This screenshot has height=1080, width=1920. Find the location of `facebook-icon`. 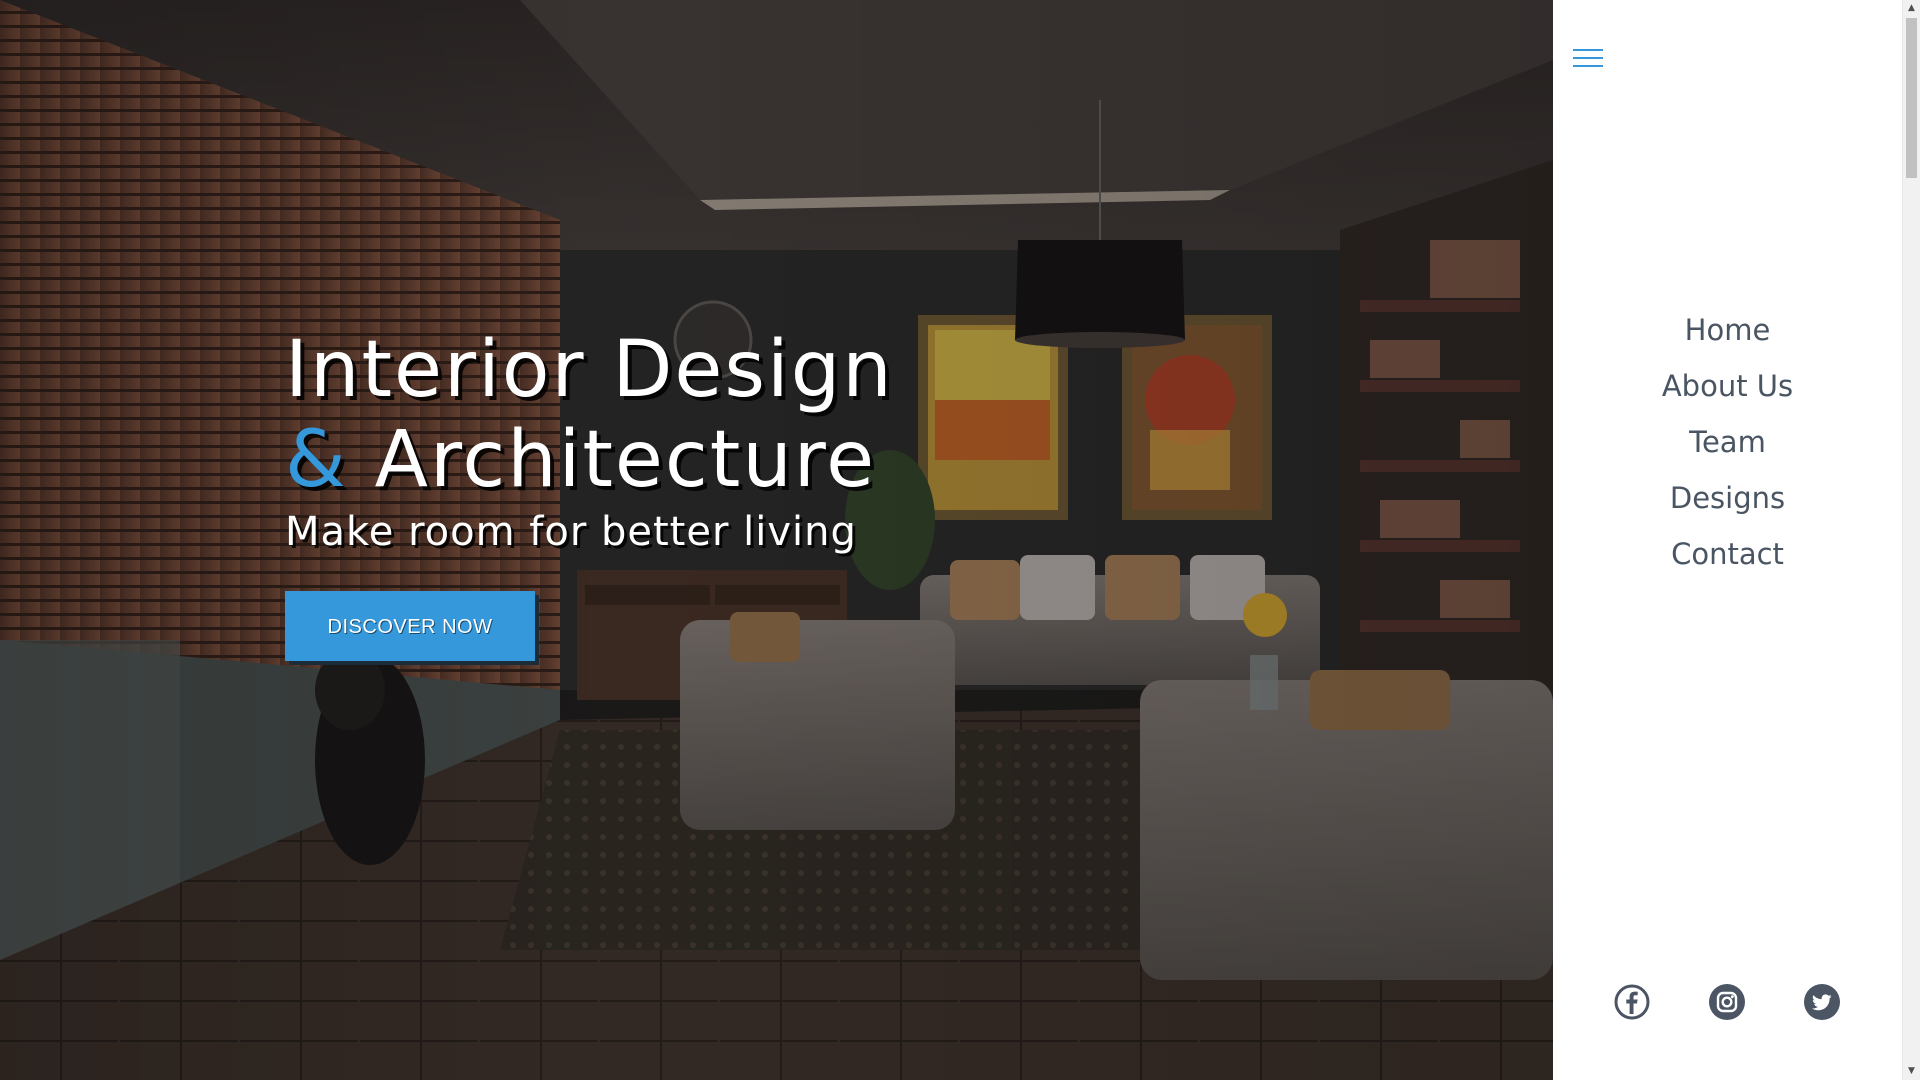

facebook-icon is located at coordinates (1632, 1002).